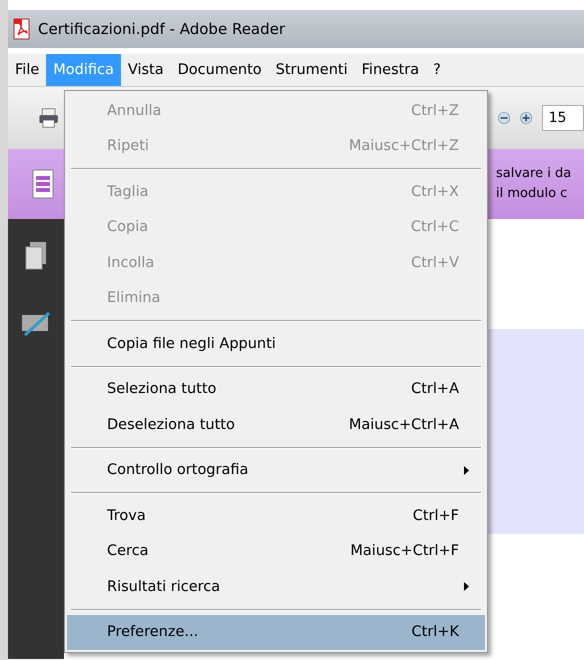 The height and width of the screenshot is (660, 584). I want to click on menu-item-label: Incolla, so click(131, 262).